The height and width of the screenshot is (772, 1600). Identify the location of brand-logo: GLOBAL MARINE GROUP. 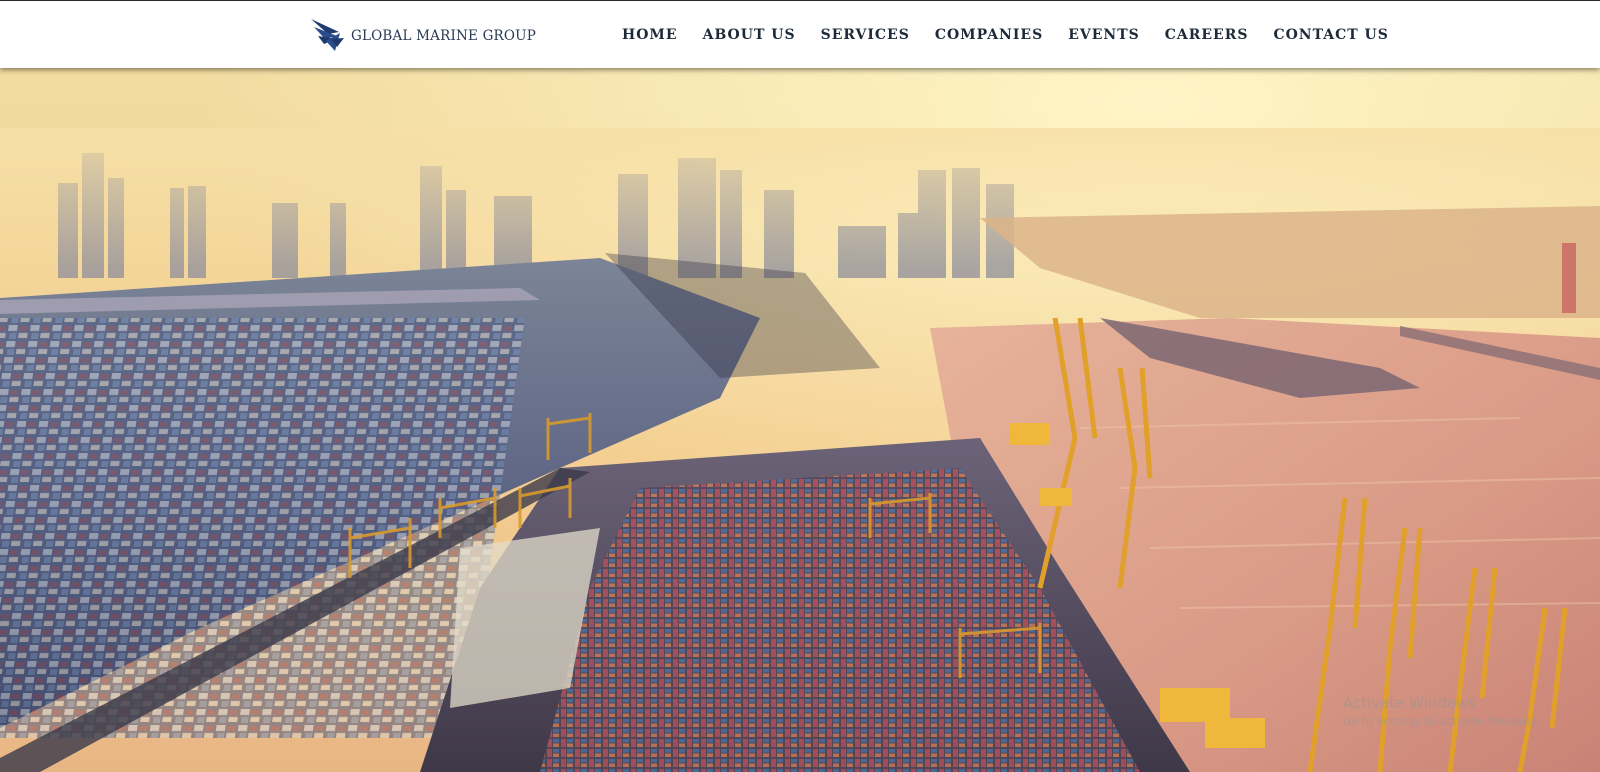
(422, 35).